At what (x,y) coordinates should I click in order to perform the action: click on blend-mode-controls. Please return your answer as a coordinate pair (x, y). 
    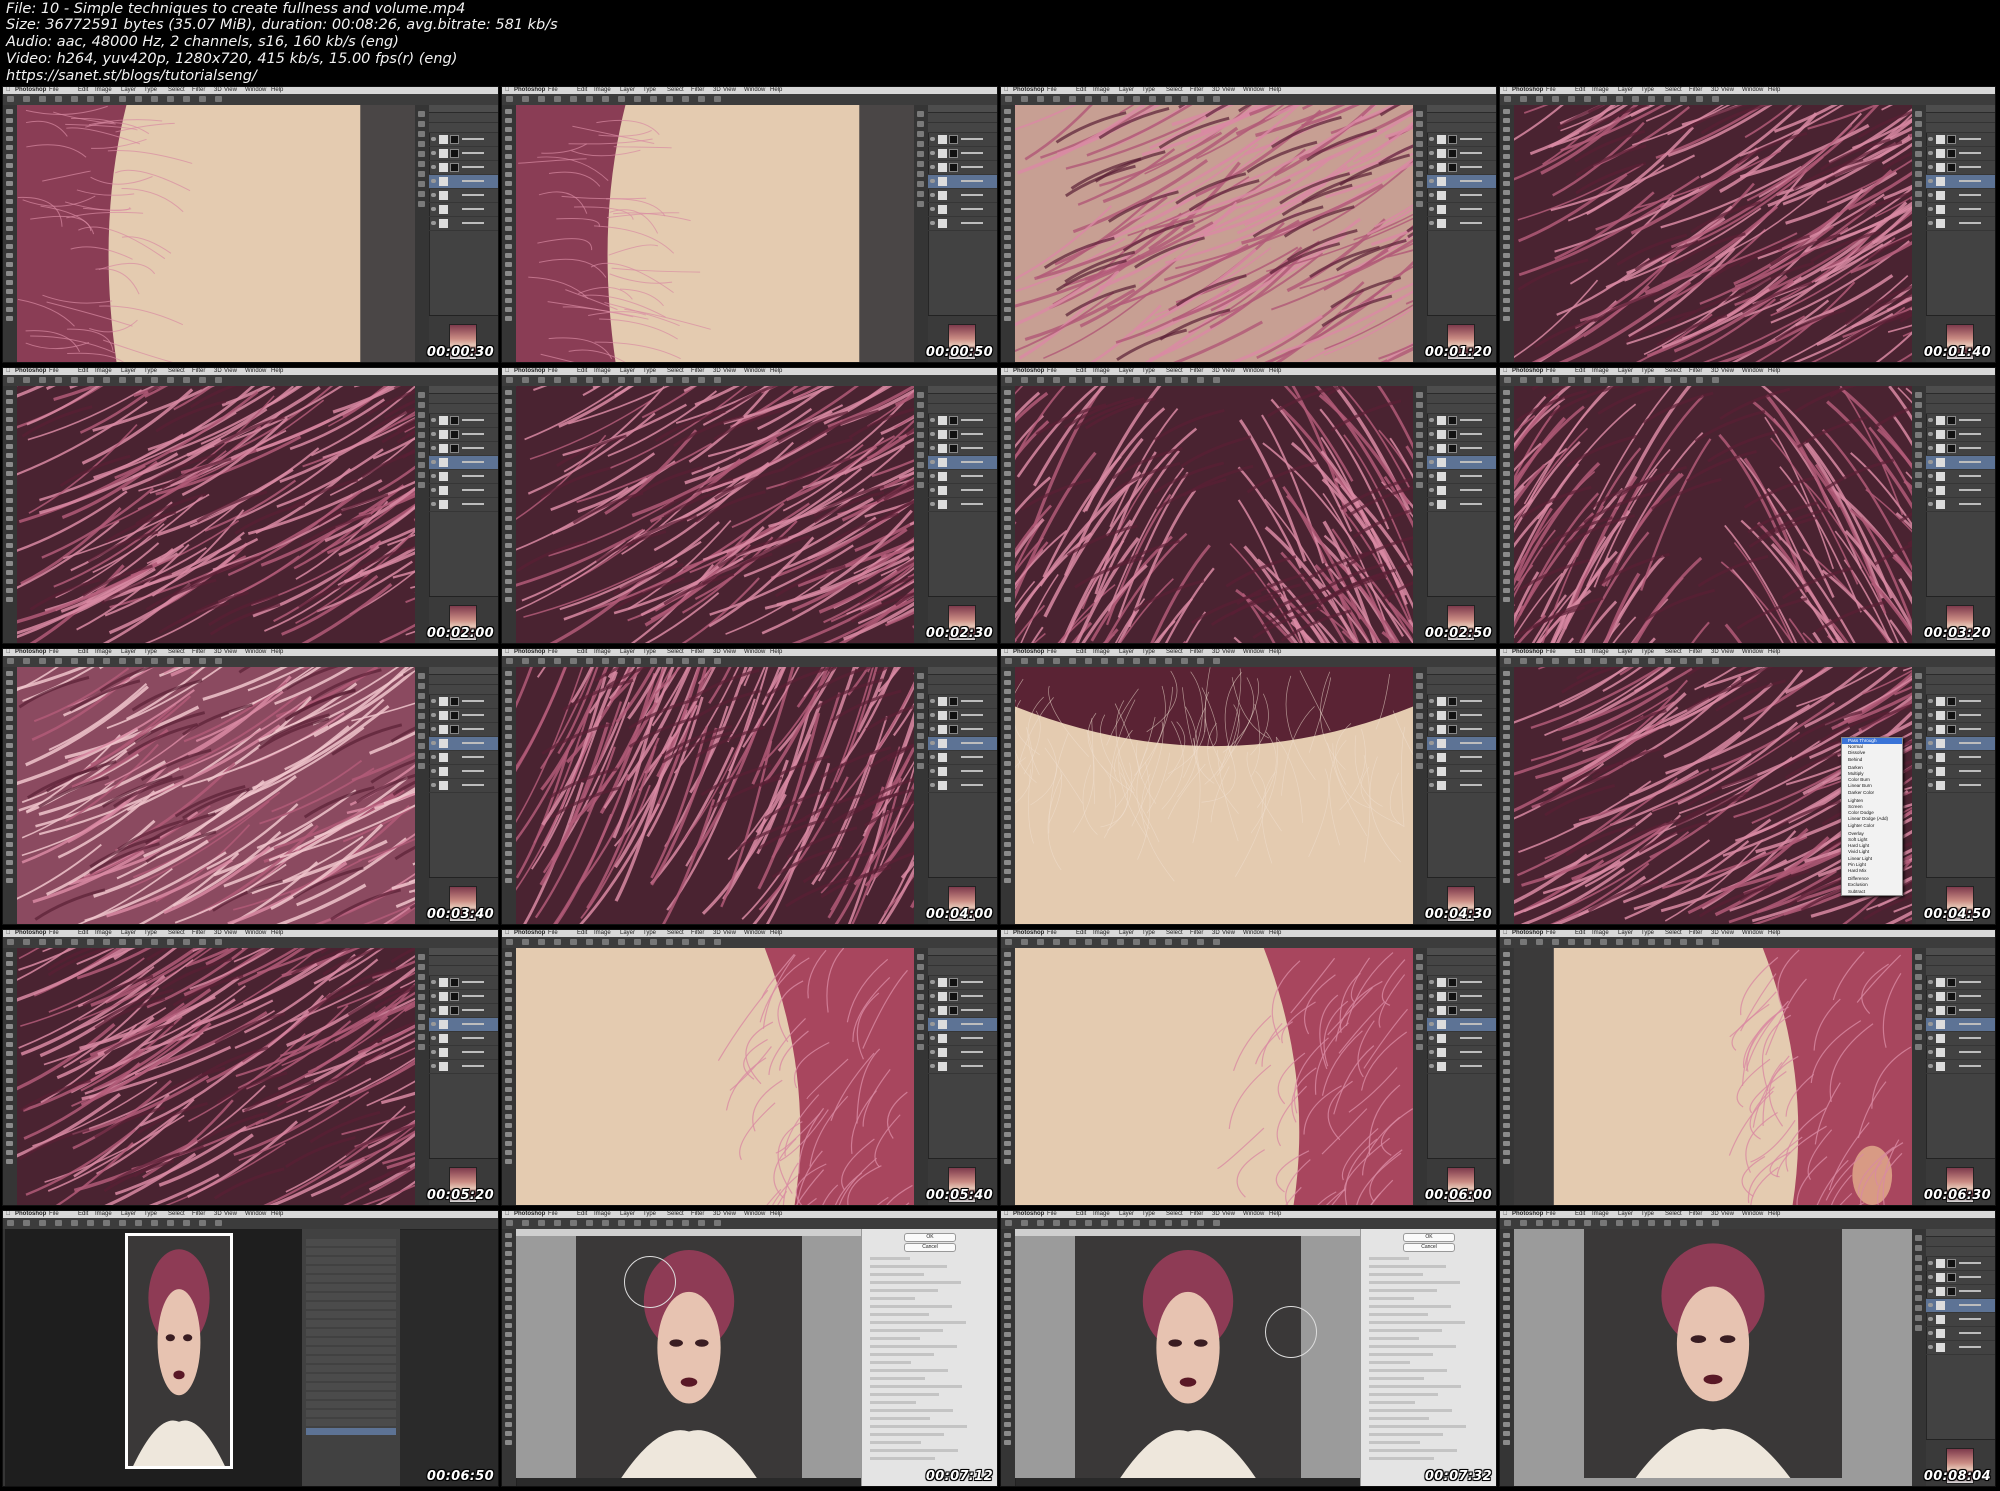
    Looking at the image, I should click on (463, 118).